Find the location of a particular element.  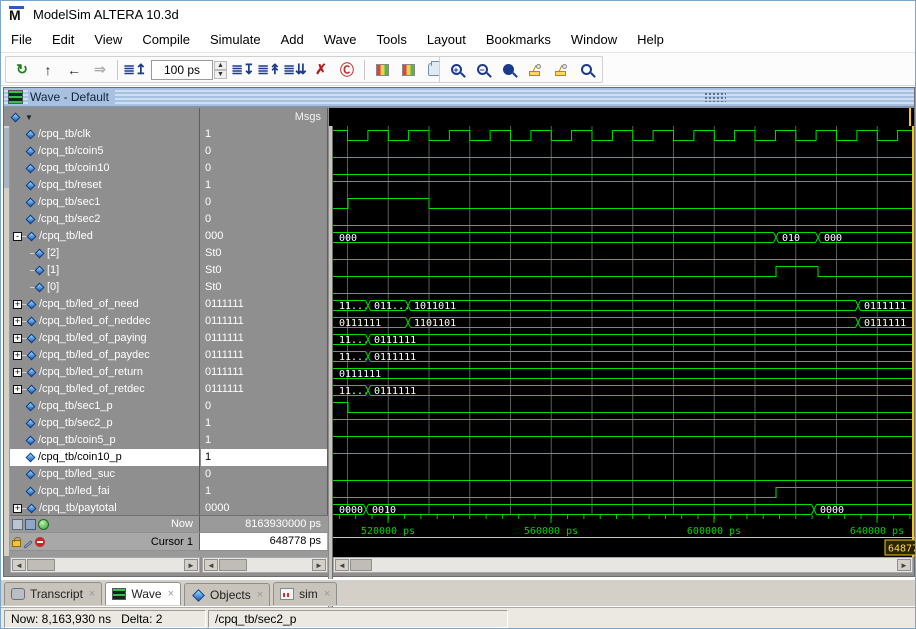

select-mode-icon is located at coordinates (17, 524).